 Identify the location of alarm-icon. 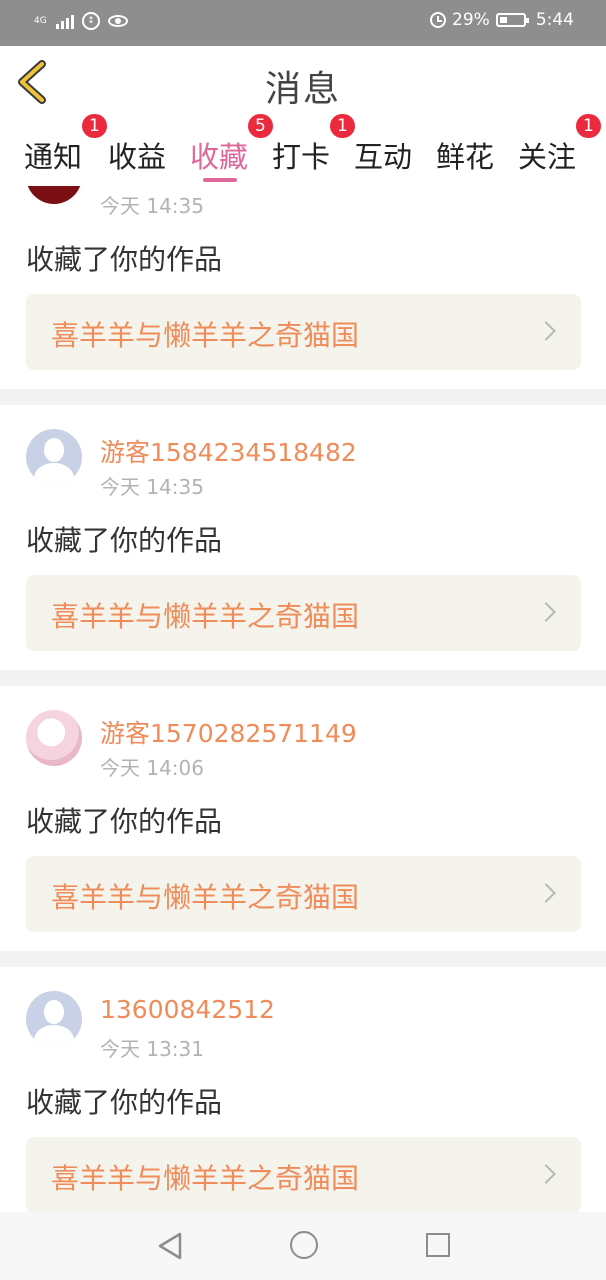
(438, 20).